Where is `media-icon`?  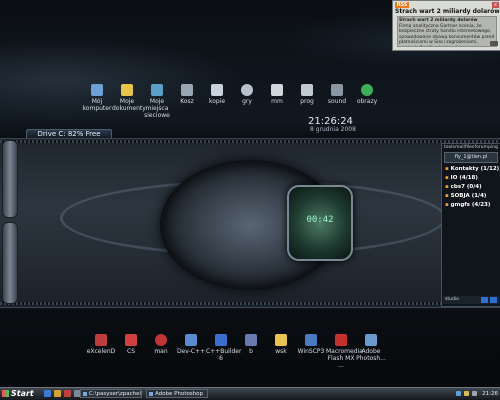 media-icon is located at coordinates (277, 90).